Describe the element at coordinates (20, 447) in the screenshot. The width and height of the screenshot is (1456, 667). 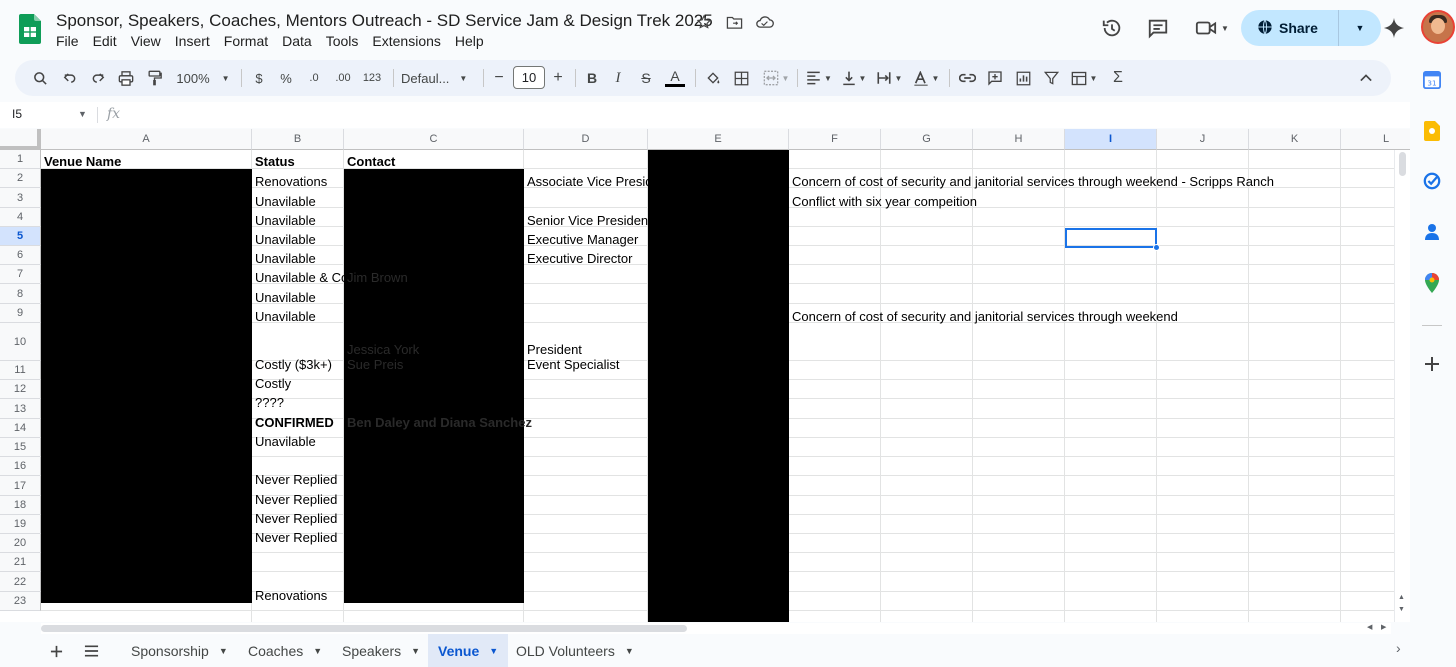
I see `row-header-15: 15` at that location.